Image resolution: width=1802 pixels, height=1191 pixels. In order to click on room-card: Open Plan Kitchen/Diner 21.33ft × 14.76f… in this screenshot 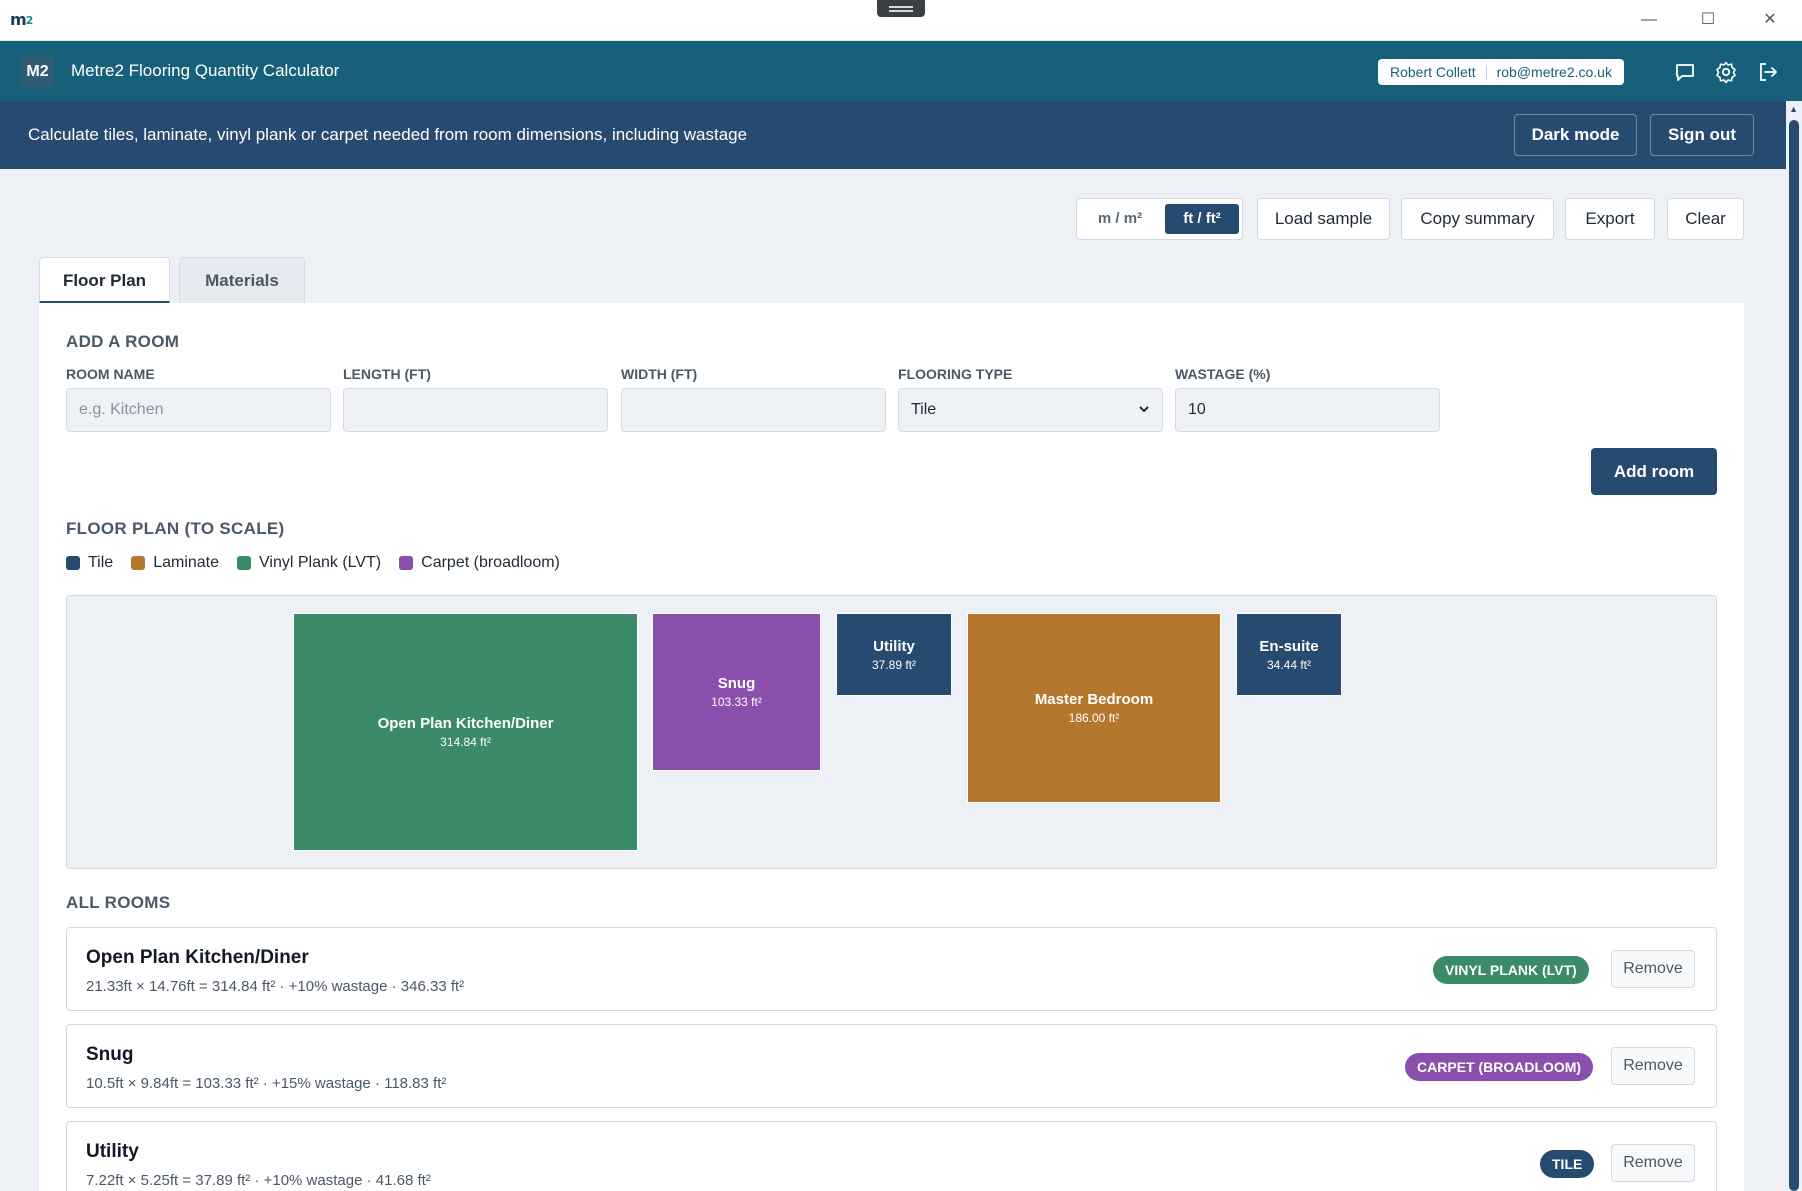, I will do `click(891, 969)`.